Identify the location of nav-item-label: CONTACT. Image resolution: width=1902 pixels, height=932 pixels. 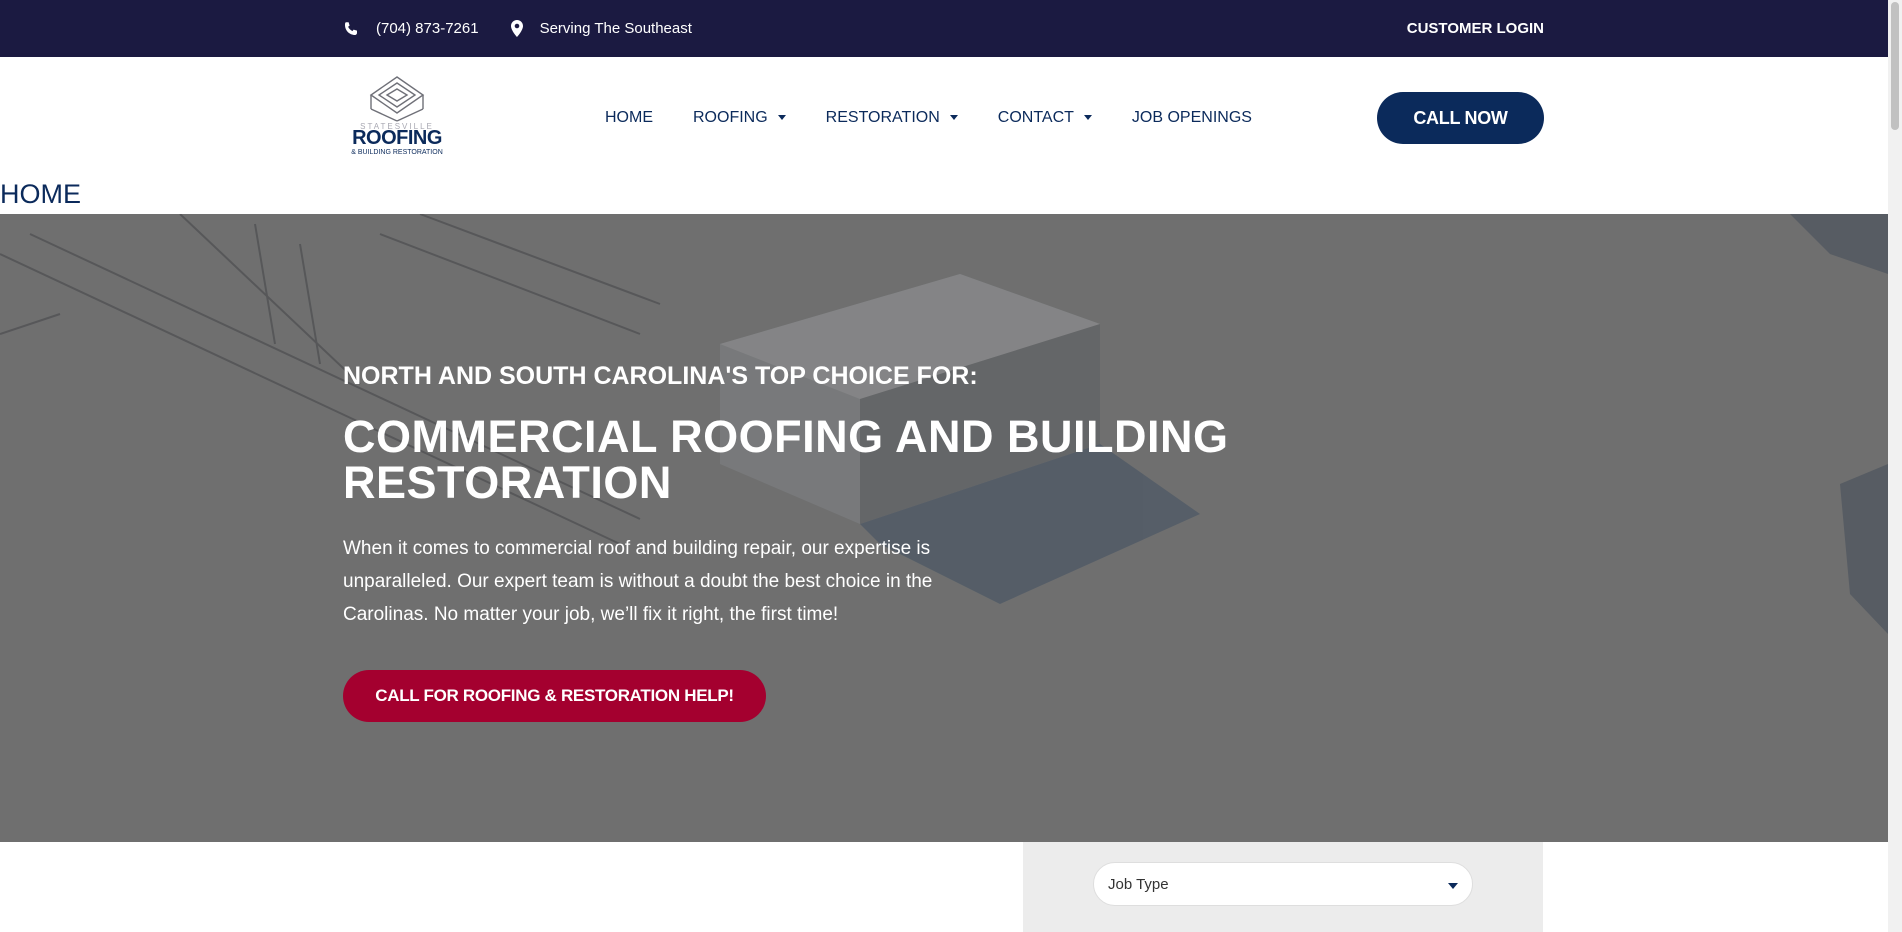
(1035, 117).